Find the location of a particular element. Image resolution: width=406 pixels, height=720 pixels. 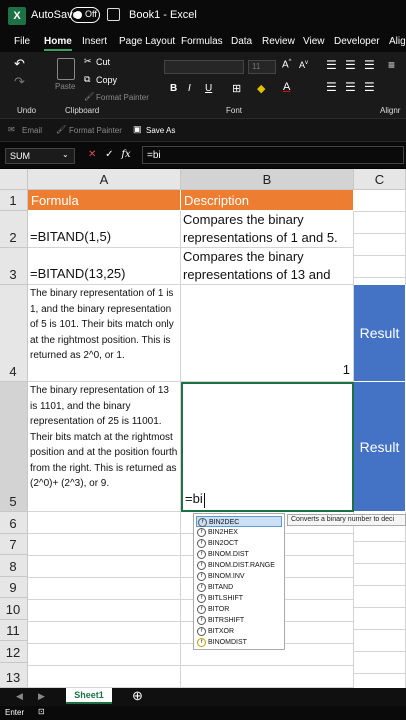

format-painter-2-button: Format Painter is located at coordinates (95, 130).